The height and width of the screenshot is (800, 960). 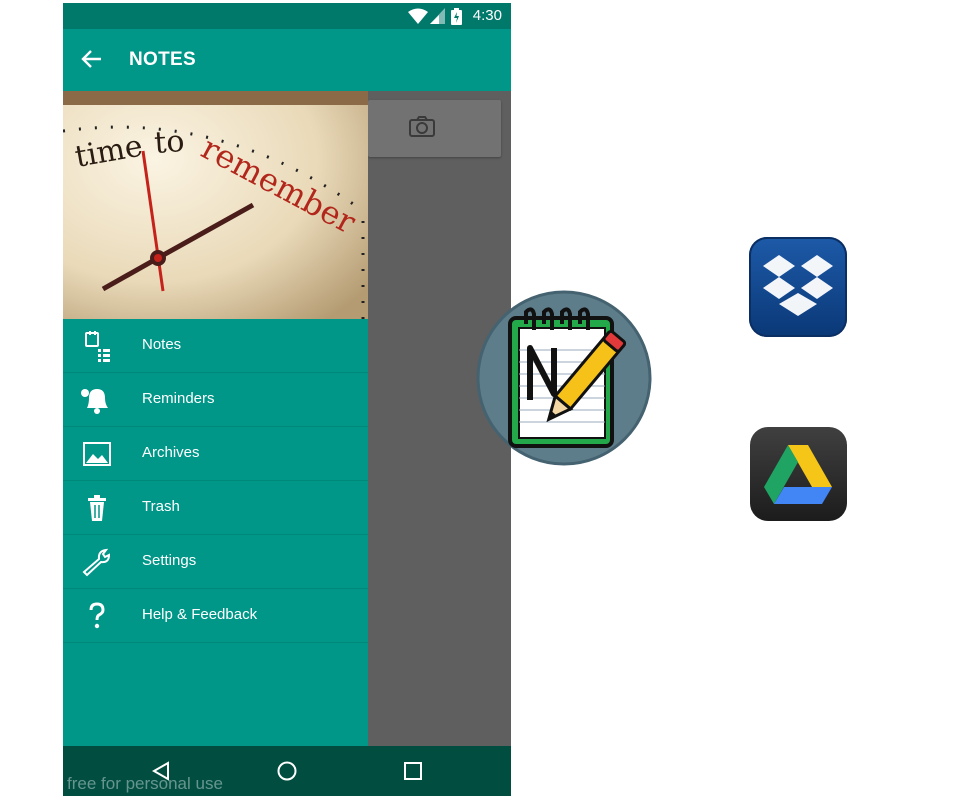 What do you see at coordinates (97, 454) in the screenshot?
I see `archive-icon` at bounding box center [97, 454].